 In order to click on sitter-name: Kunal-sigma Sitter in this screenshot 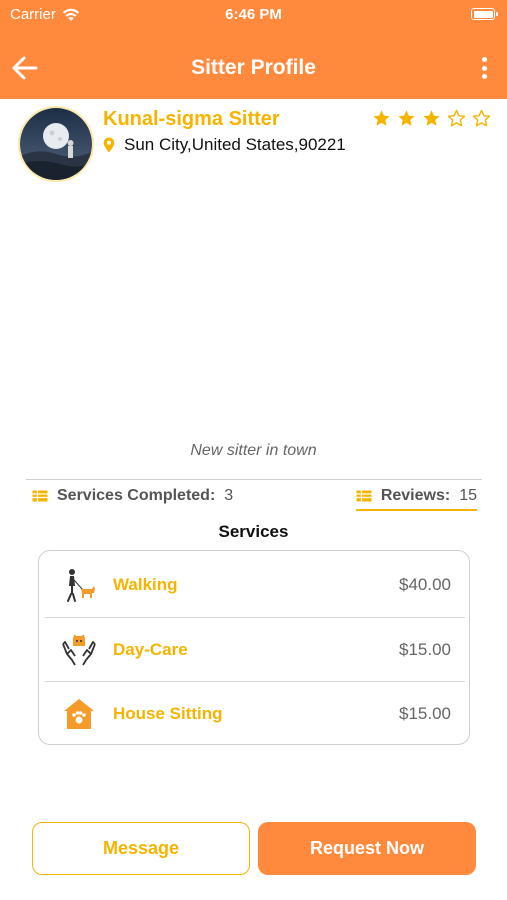, I will do `click(191, 119)`.